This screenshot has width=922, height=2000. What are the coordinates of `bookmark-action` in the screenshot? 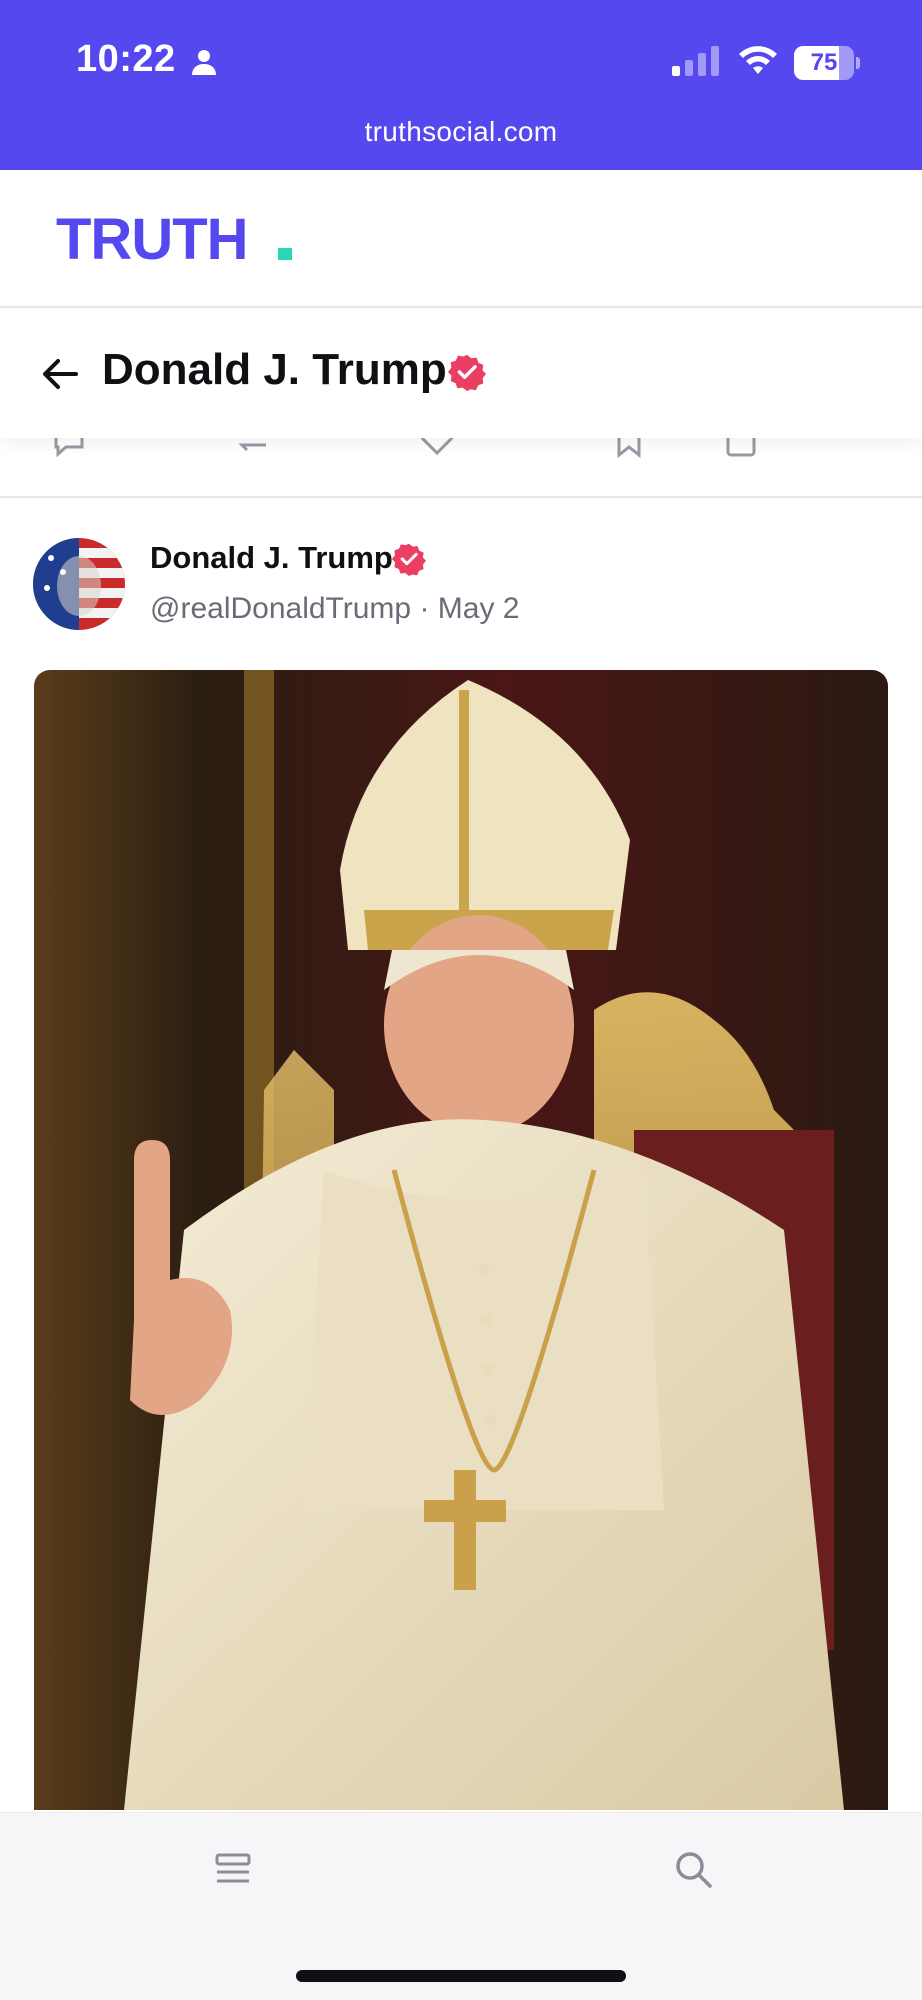 It's located at (629, 449).